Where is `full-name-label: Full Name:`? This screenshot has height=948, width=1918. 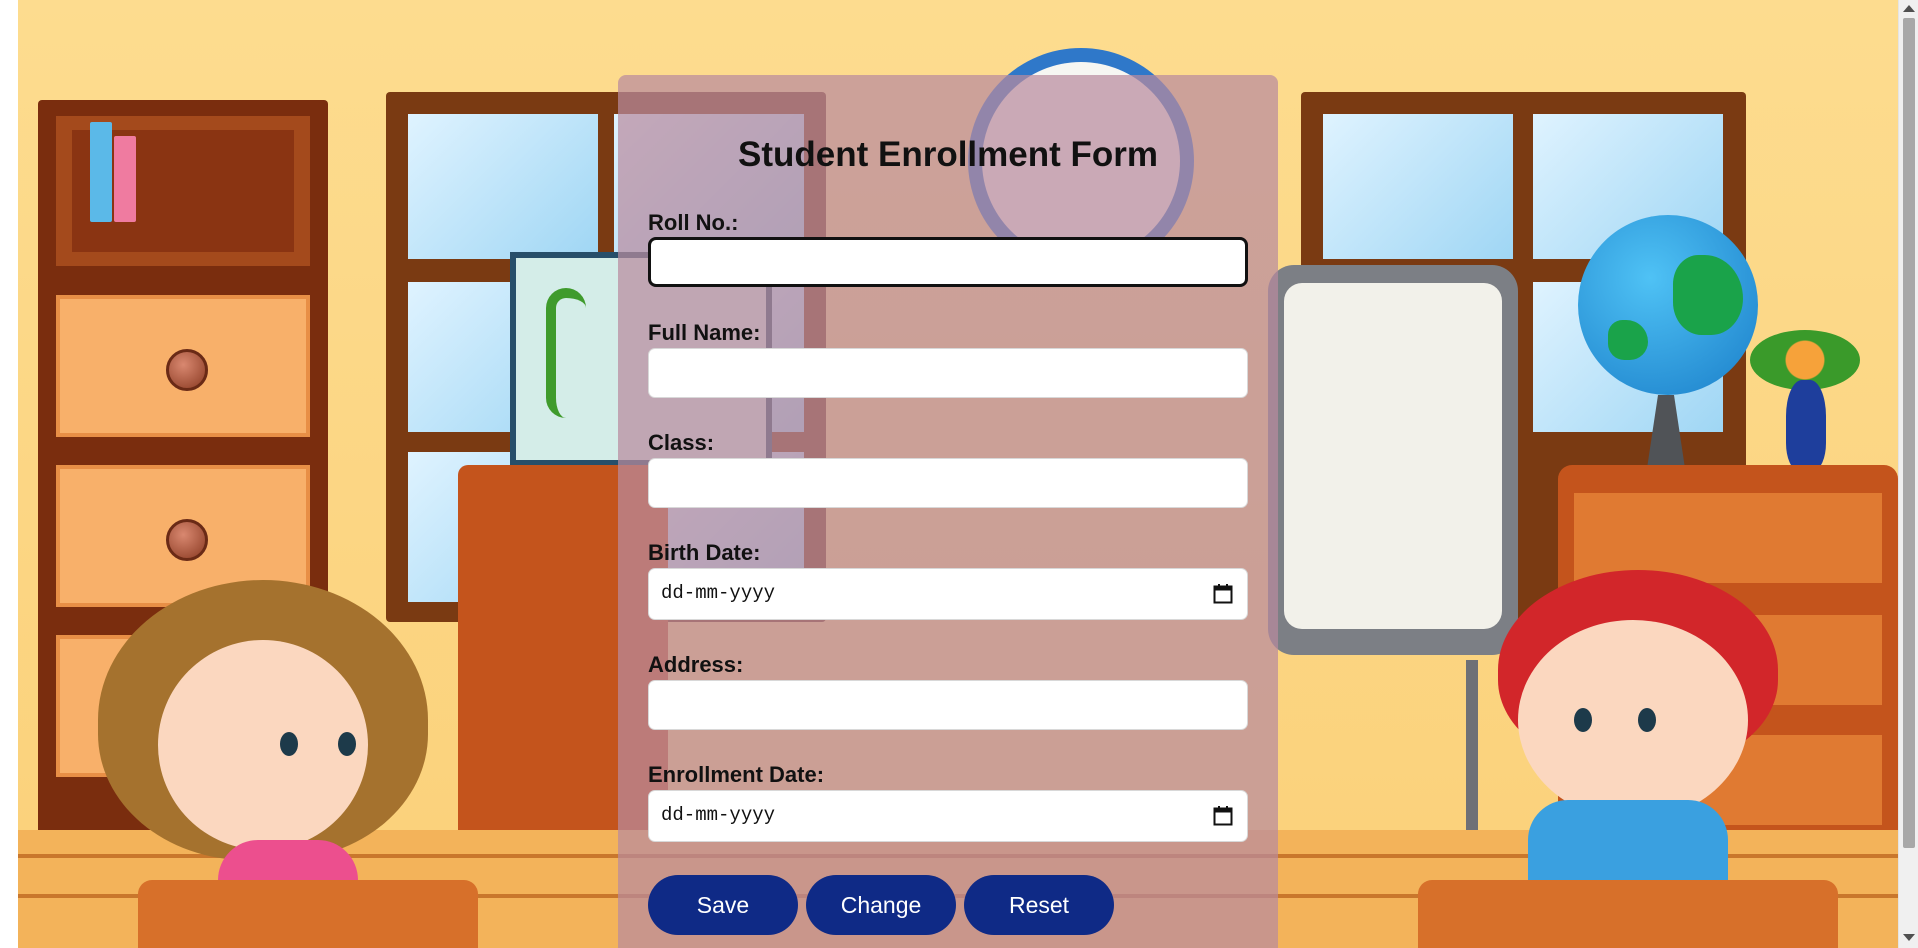
full-name-label: Full Name: is located at coordinates (704, 332).